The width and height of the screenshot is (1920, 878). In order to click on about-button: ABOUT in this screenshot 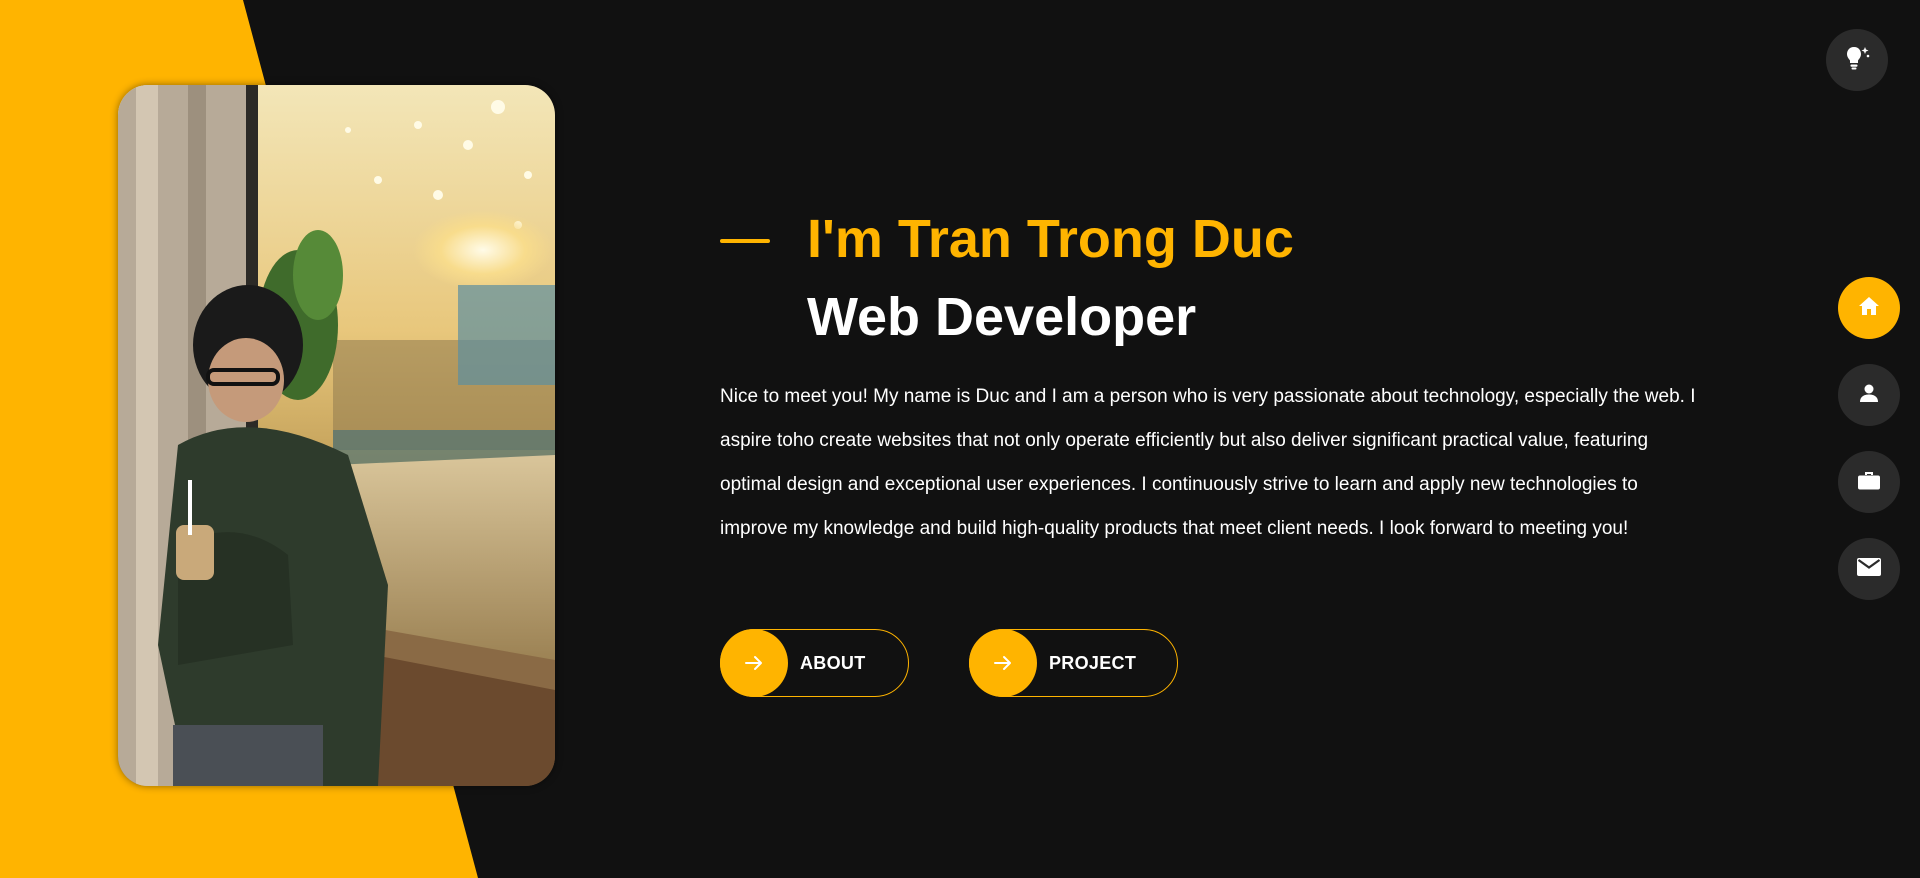, I will do `click(814, 663)`.